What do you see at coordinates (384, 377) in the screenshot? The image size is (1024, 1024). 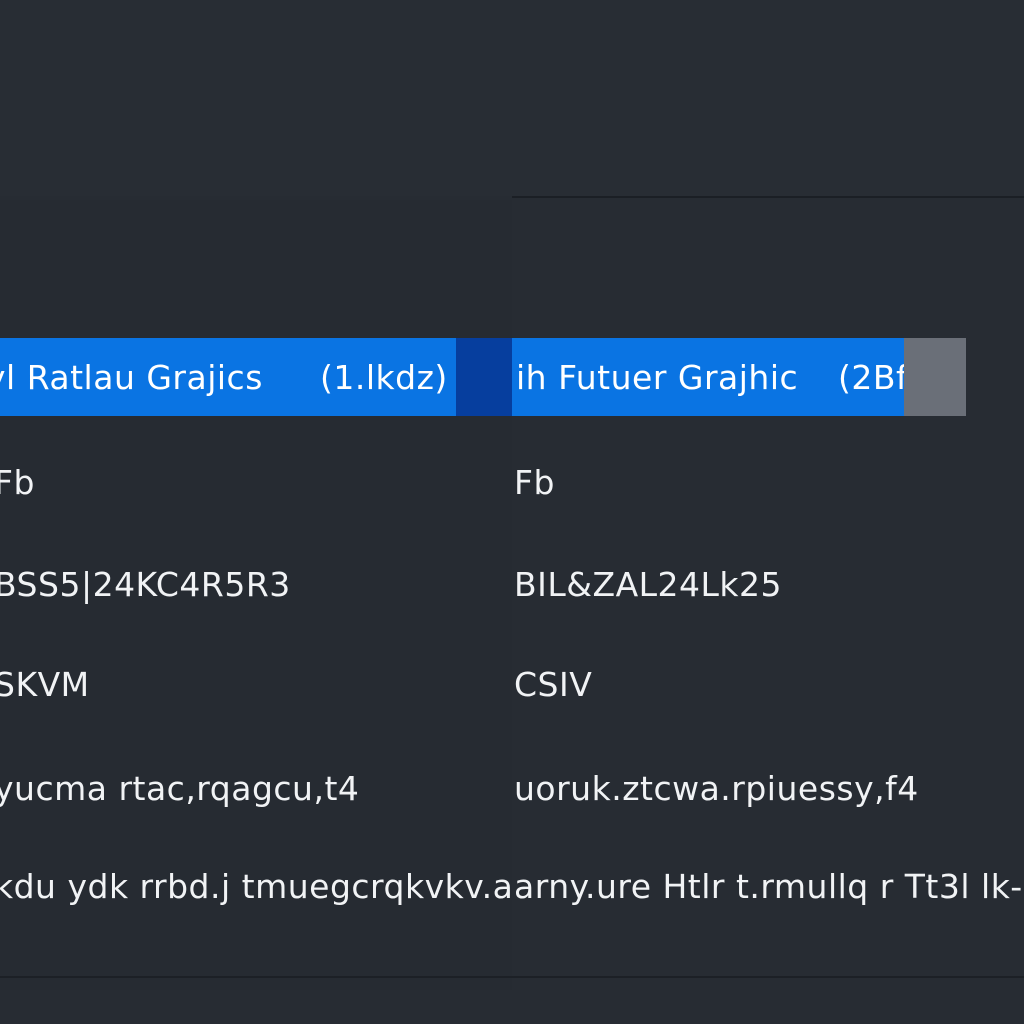 I see `file-size: (1.lkdz)` at bounding box center [384, 377].